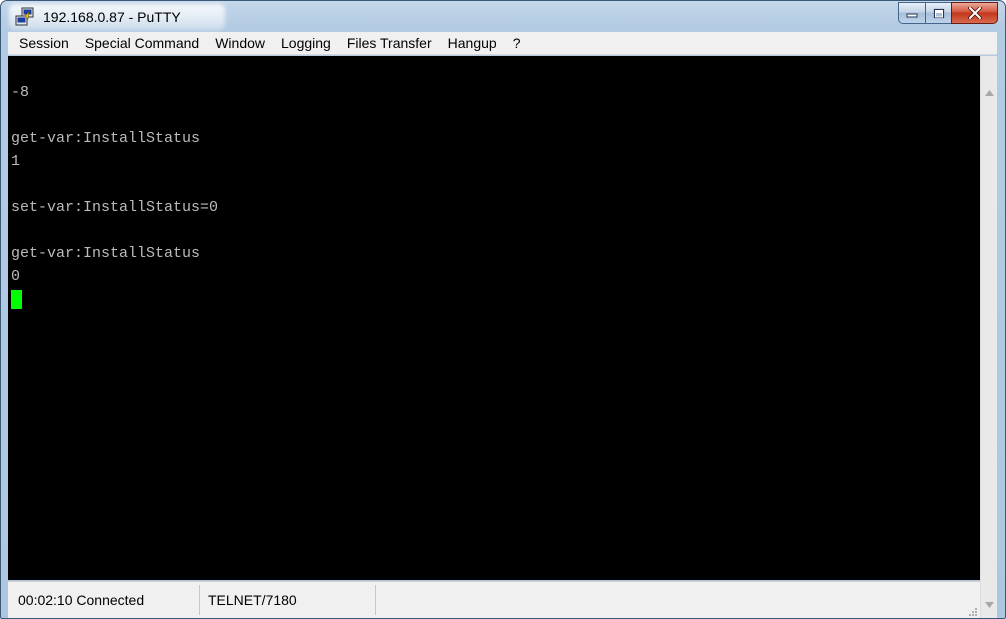 Image resolution: width=1006 pixels, height=619 pixels. I want to click on menu-session: Session, so click(44, 43).